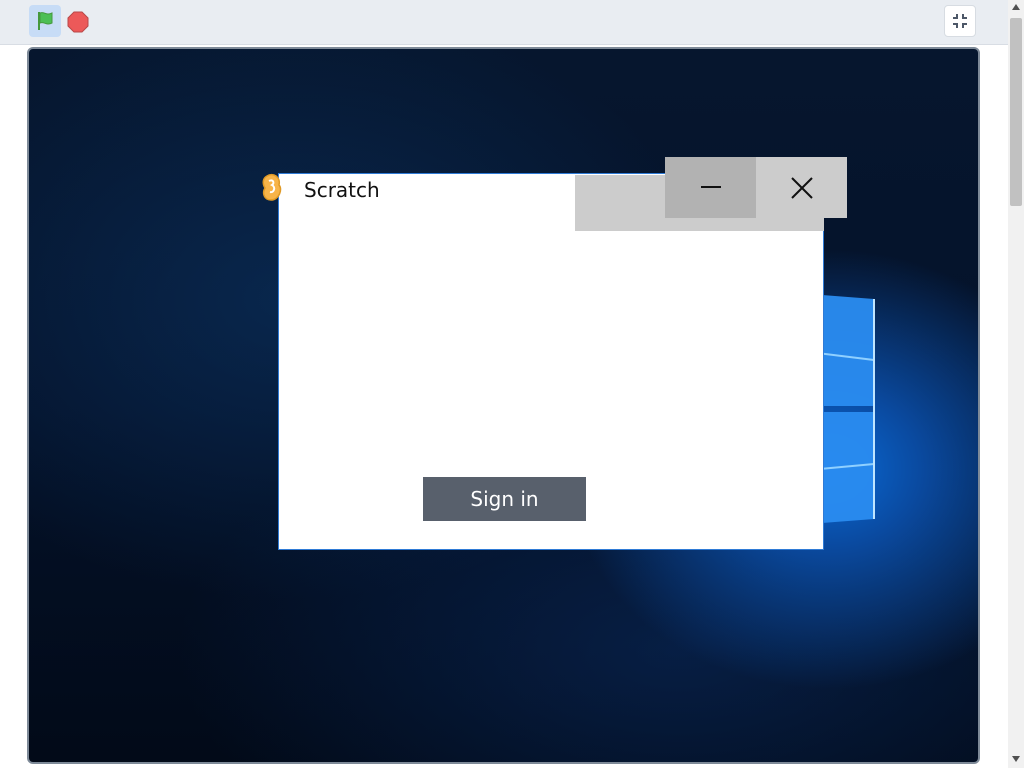 This screenshot has height=768, width=1024. Describe the element at coordinates (1016, 7) in the screenshot. I see `scroll-up-arrow-icon` at that location.